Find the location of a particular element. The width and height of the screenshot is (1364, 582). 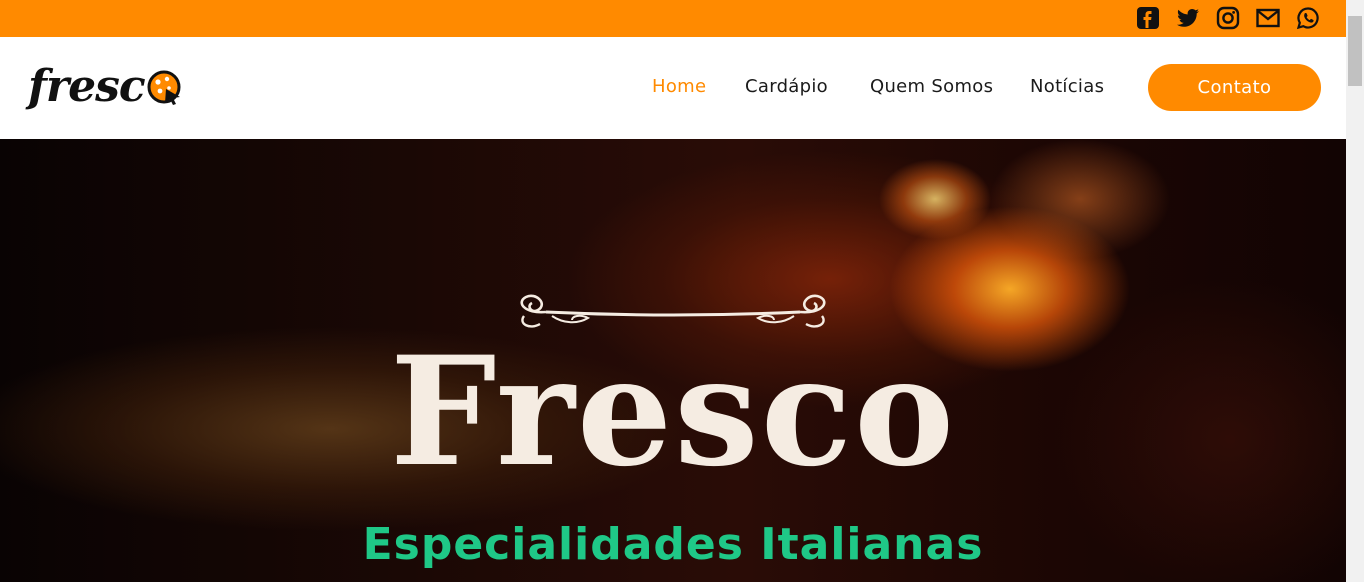

site-logo: fresc is located at coordinates (108, 87).